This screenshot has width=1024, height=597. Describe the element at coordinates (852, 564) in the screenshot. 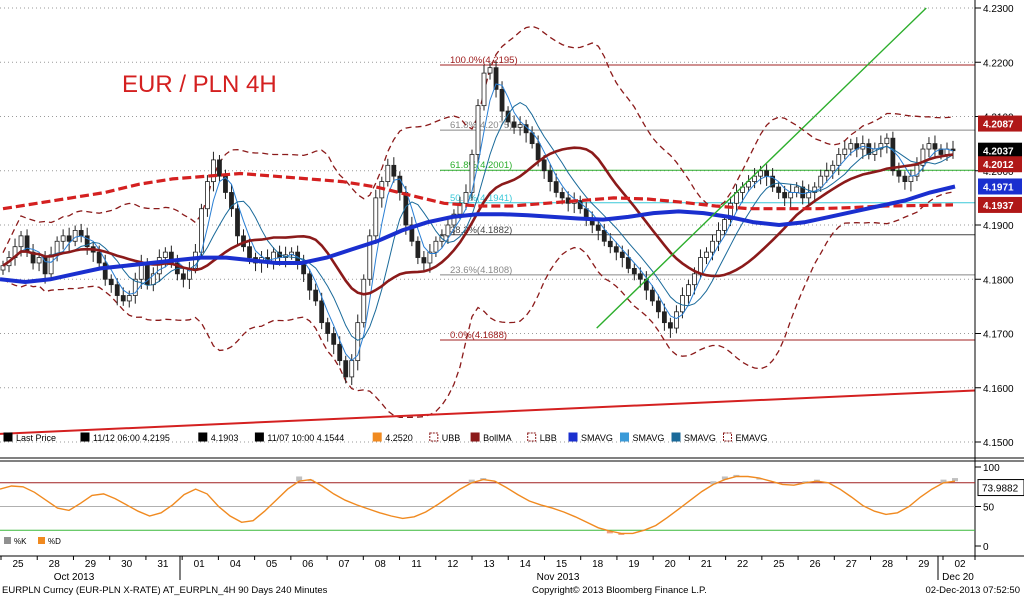

I see `x-day-label: 27` at that location.